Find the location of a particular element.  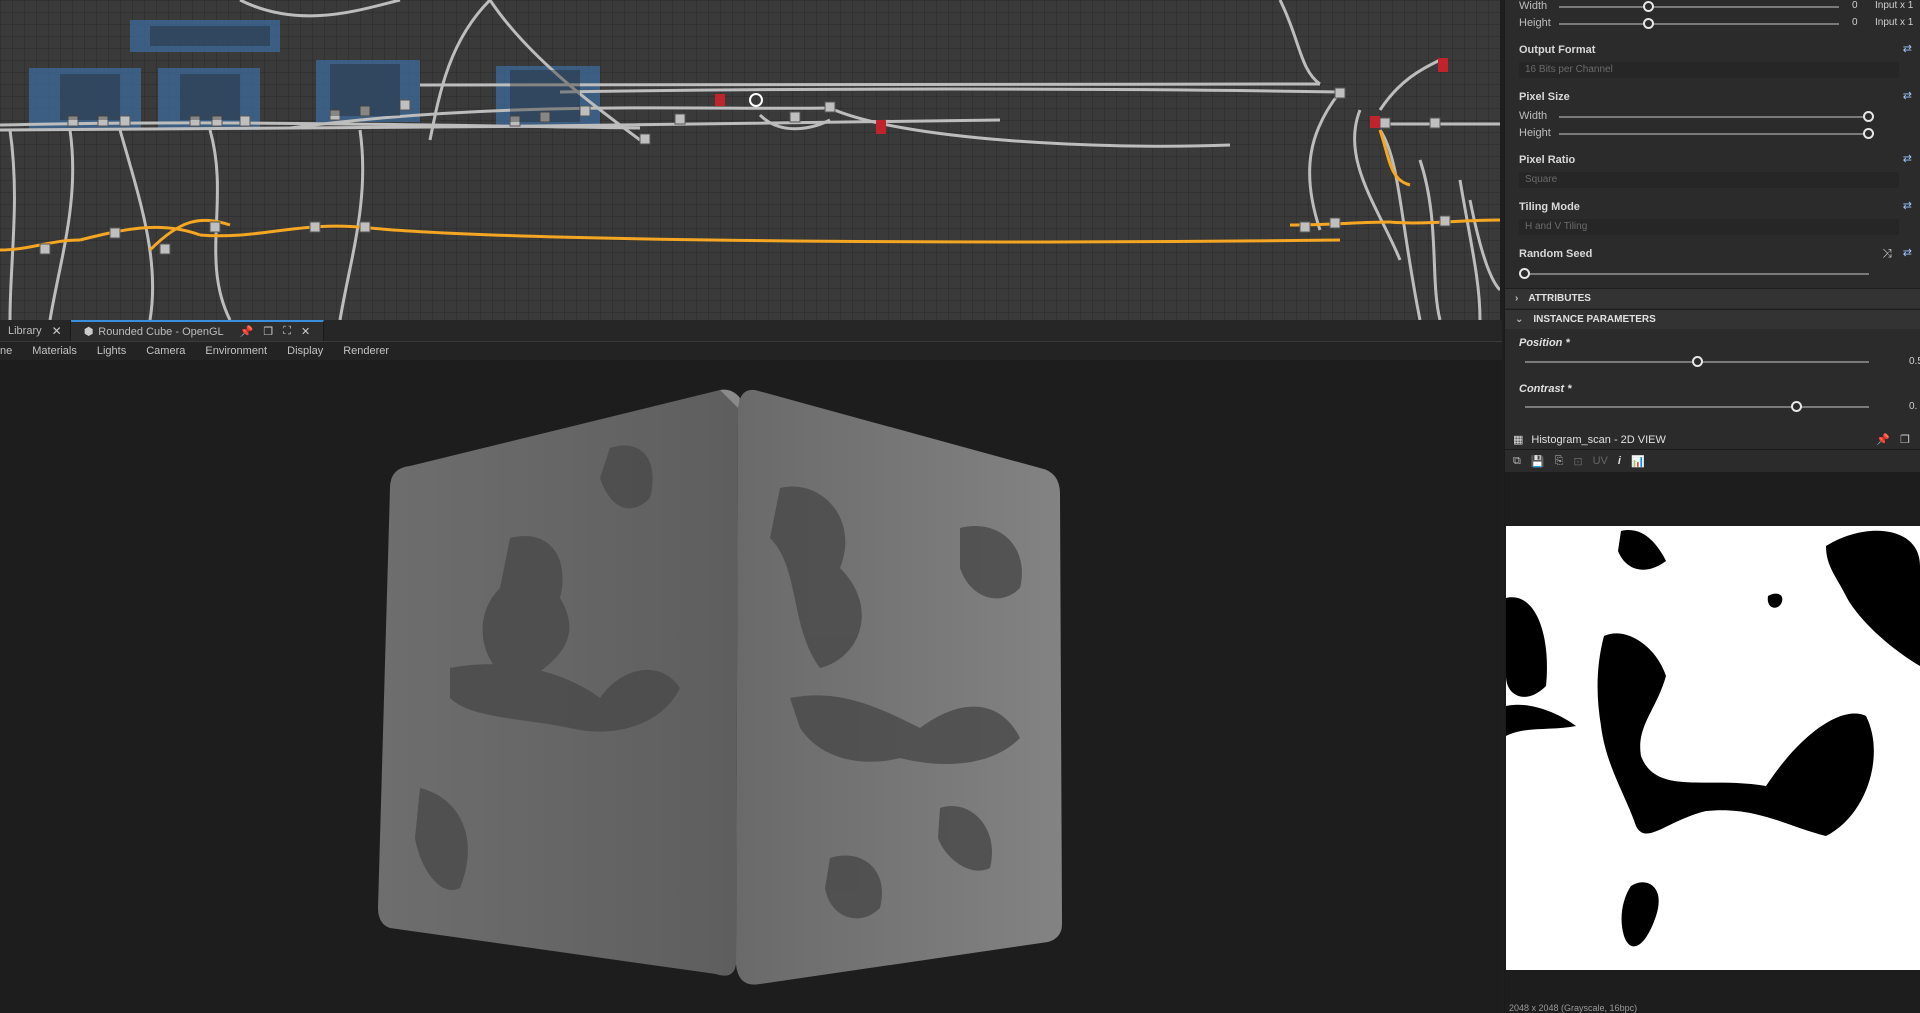

output-format-dropdown: 16 Bits per Channel is located at coordinates (1709, 70).